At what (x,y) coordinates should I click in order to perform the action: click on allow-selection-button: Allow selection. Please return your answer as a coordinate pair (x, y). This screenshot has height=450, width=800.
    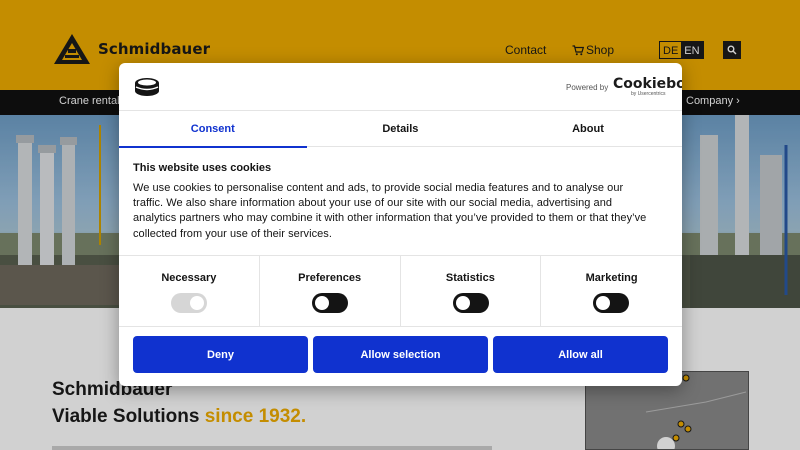
    Looking at the image, I should click on (400, 354).